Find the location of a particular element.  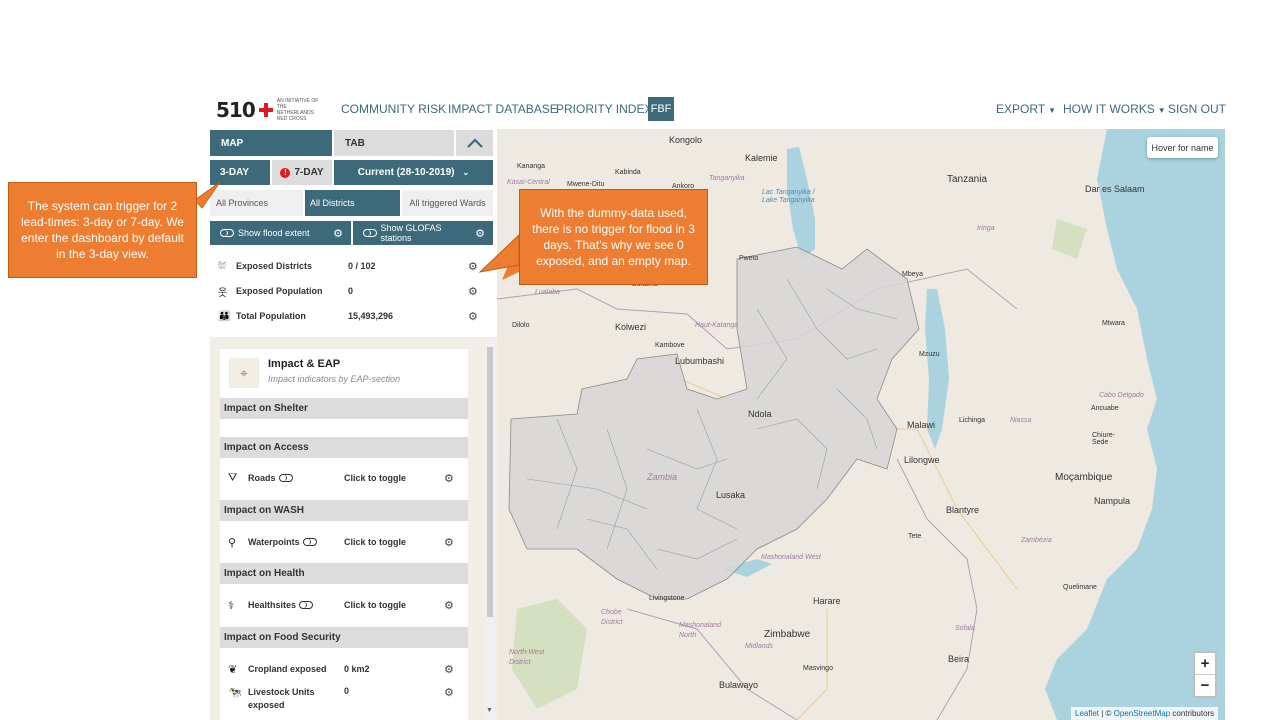

map-label: Mashonaland West is located at coordinates (791, 557).